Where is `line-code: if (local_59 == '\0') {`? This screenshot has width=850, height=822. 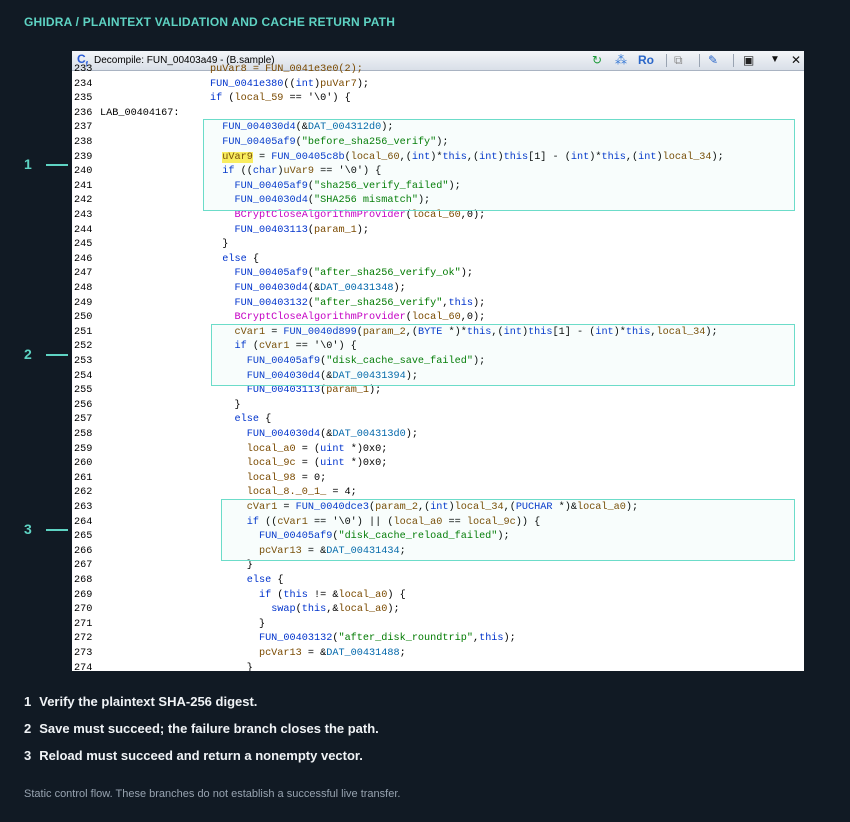 line-code: if (local_59 == '\0') { is located at coordinates (225, 99).